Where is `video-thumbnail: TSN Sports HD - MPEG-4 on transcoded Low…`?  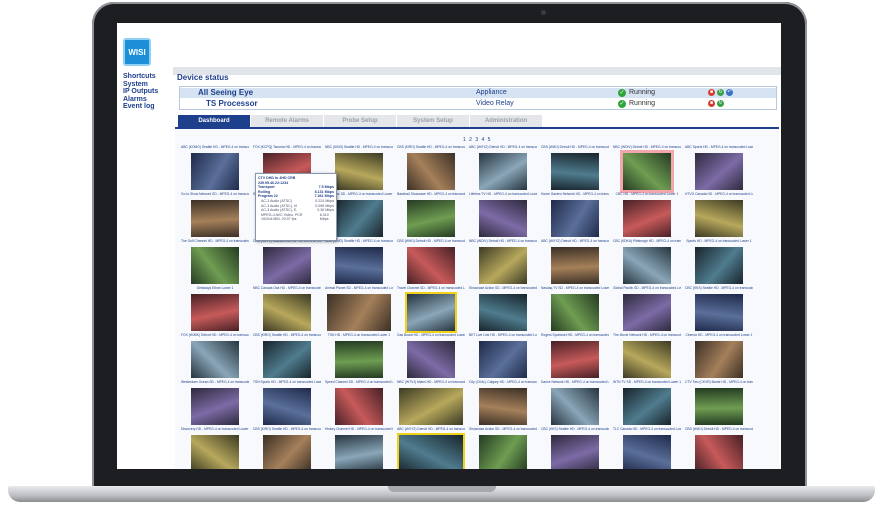 video-thumbnail: TSN Sports HD - MPEG-4 on transcoded Low… is located at coordinates (287, 404).